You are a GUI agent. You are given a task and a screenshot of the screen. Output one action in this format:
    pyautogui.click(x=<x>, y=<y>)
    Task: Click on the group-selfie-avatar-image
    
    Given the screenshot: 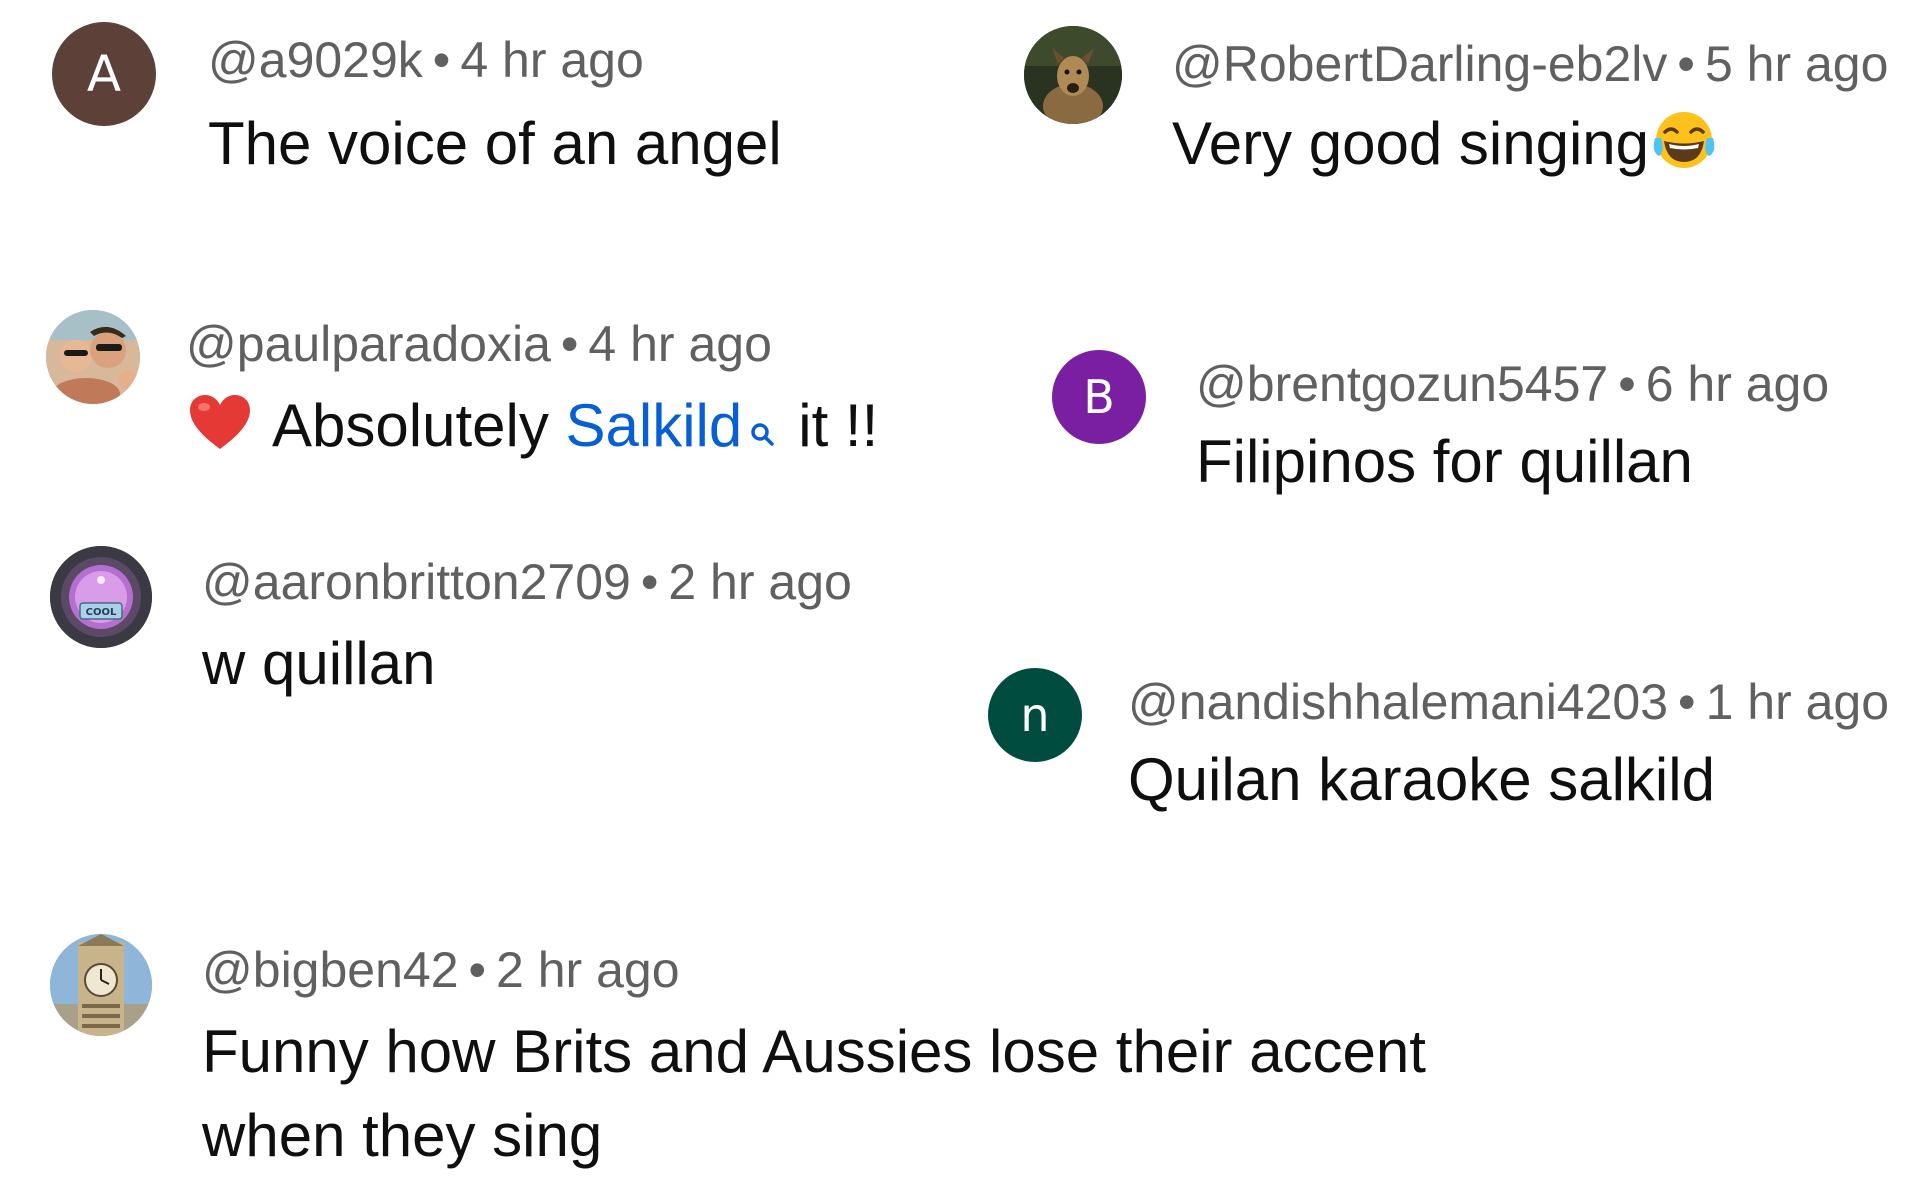 What is the action you would take?
    pyautogui.click(x=93, y=357)
    